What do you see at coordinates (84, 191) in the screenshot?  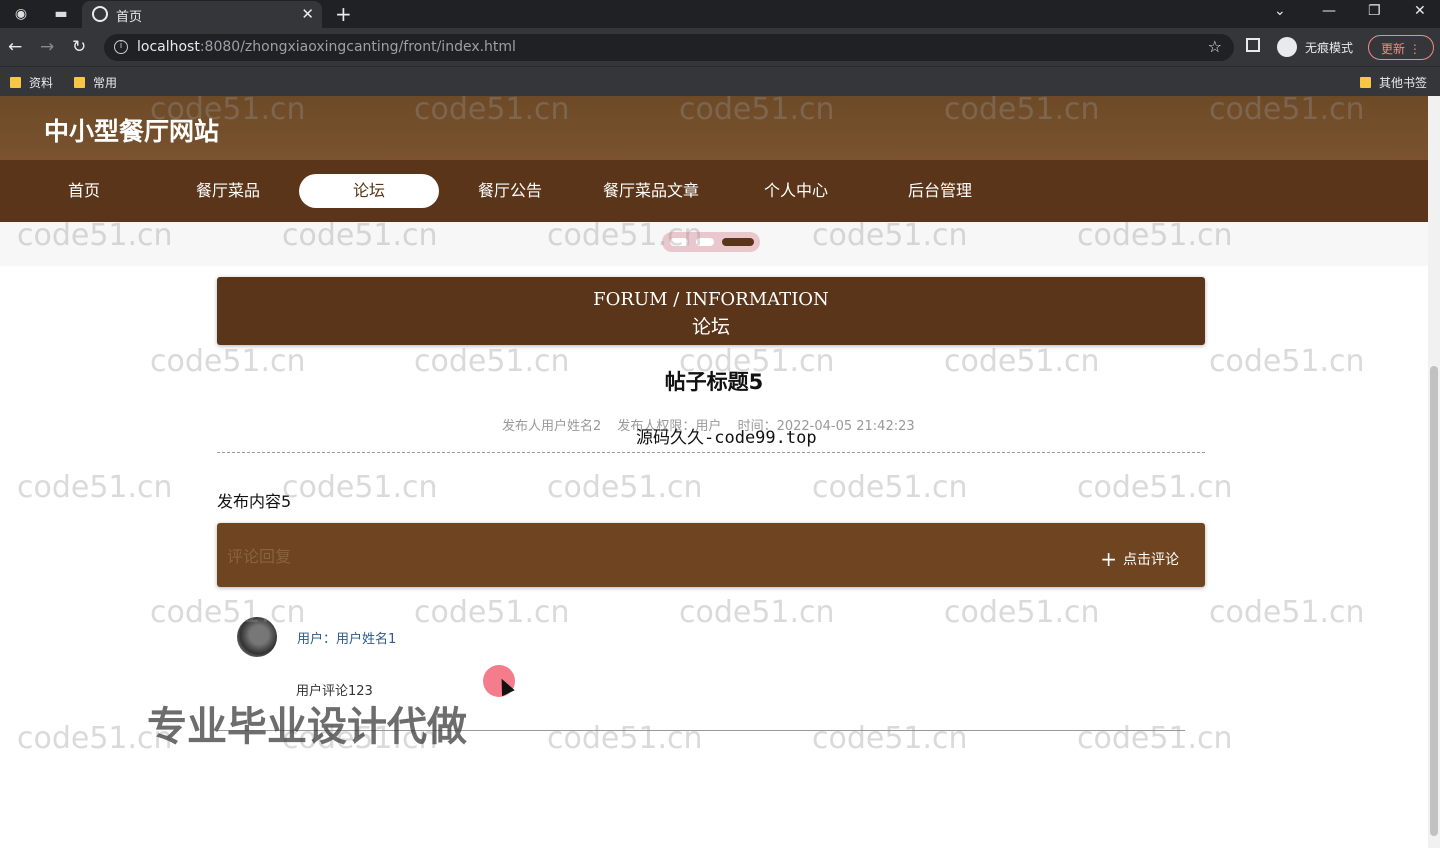 I see `nav-home: 首页` at bounding box center [84, 191].